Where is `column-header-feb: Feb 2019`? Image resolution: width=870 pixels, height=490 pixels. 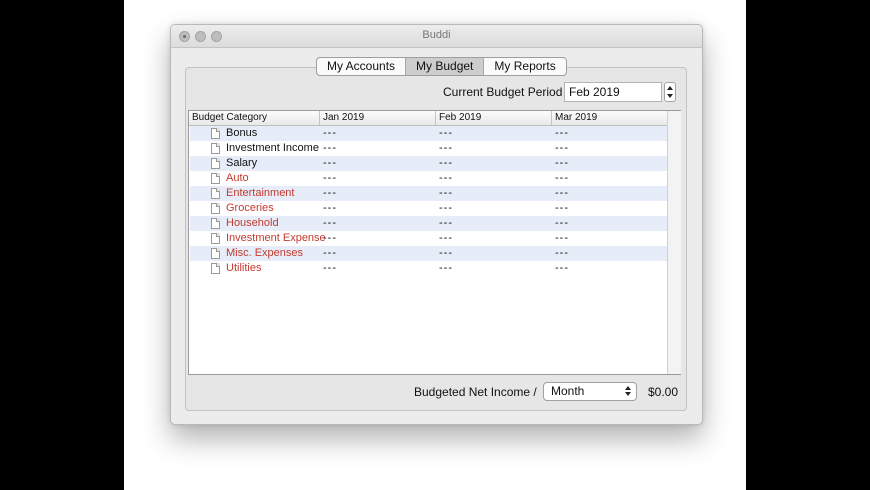 column-header-feb: Feb 2019 is located at coordinates (494, 118).